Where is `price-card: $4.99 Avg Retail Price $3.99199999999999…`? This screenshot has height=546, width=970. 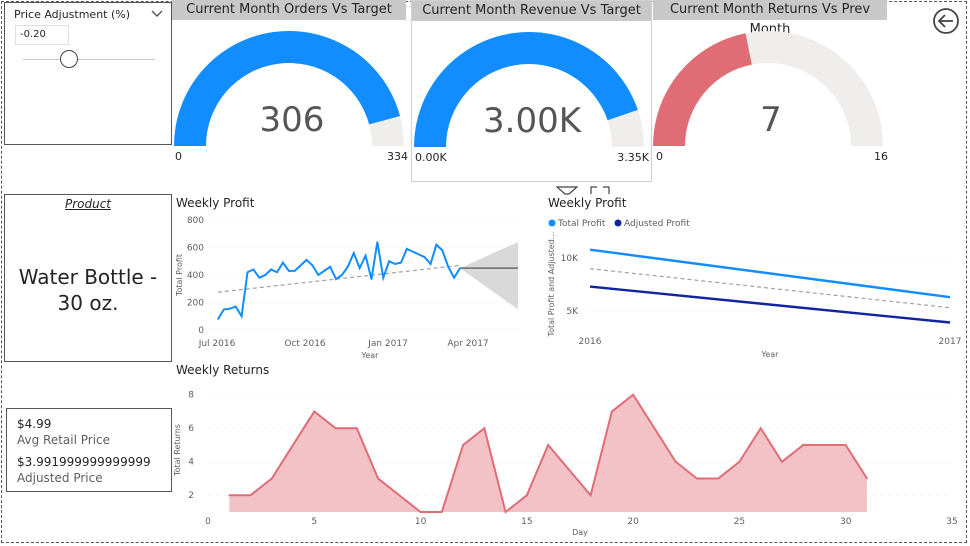 price-card: $4.99 Avg Retail Price $3.99199999999999… is located at coordinates (89, 450).